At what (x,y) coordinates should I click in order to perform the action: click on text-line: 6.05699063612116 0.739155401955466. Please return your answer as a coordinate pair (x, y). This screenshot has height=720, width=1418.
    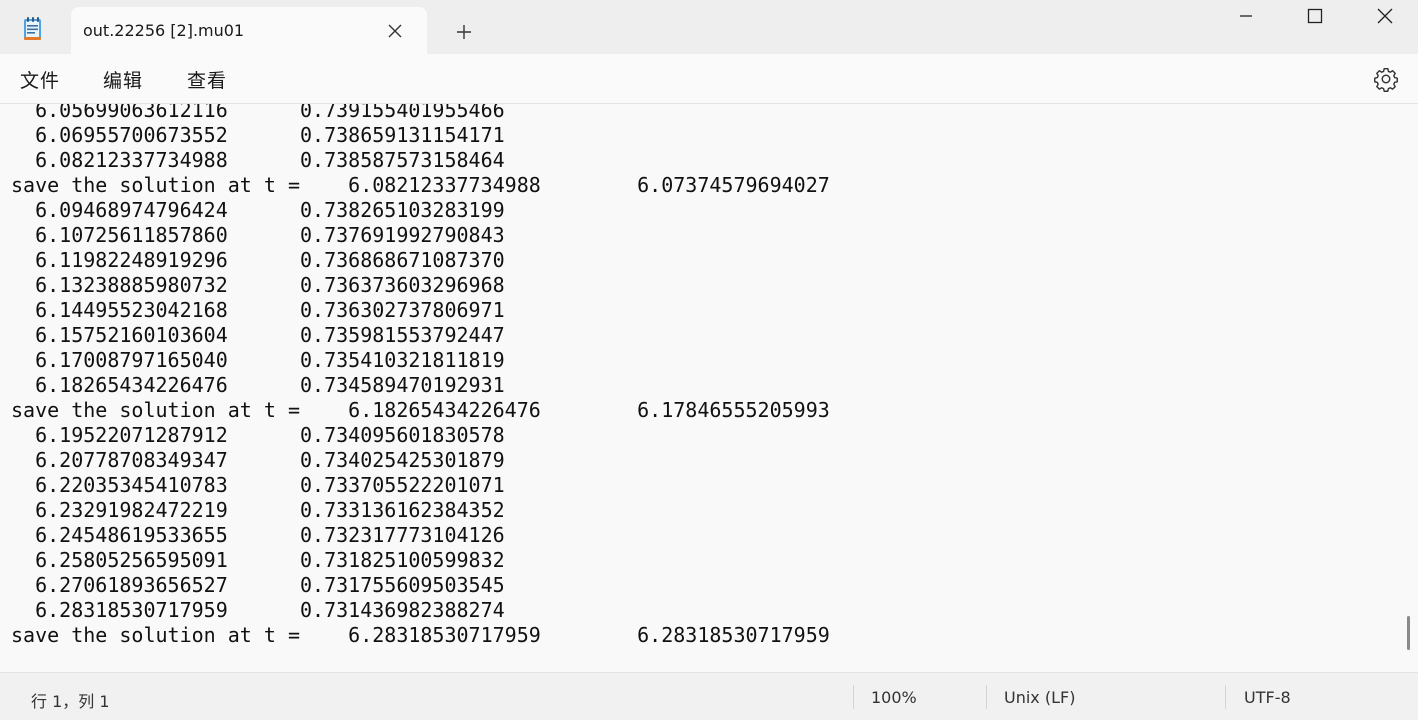
    Looking at the image, I should click on (258, 113).